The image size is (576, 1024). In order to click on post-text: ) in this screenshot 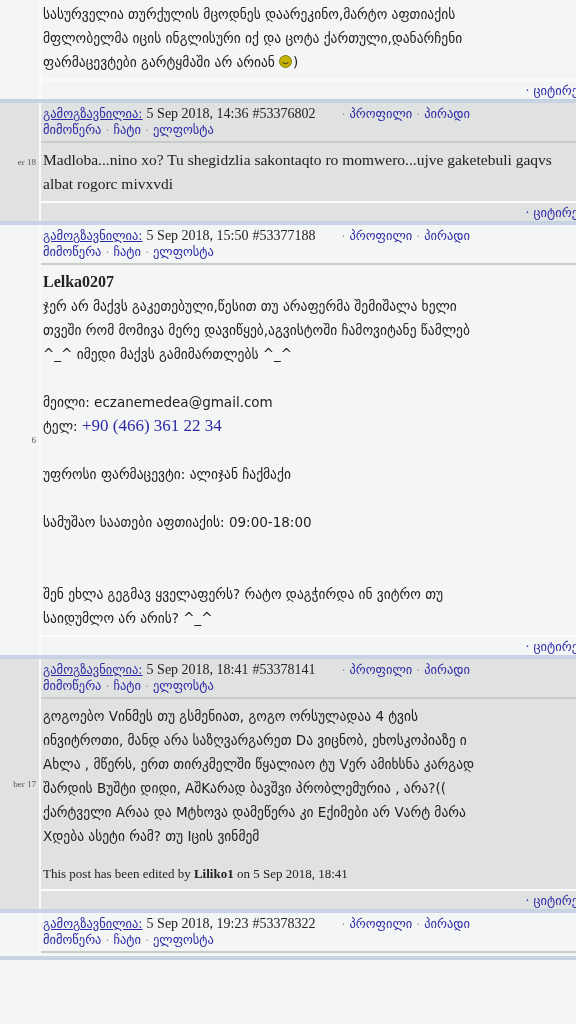, I will do `click(295, 62)`.